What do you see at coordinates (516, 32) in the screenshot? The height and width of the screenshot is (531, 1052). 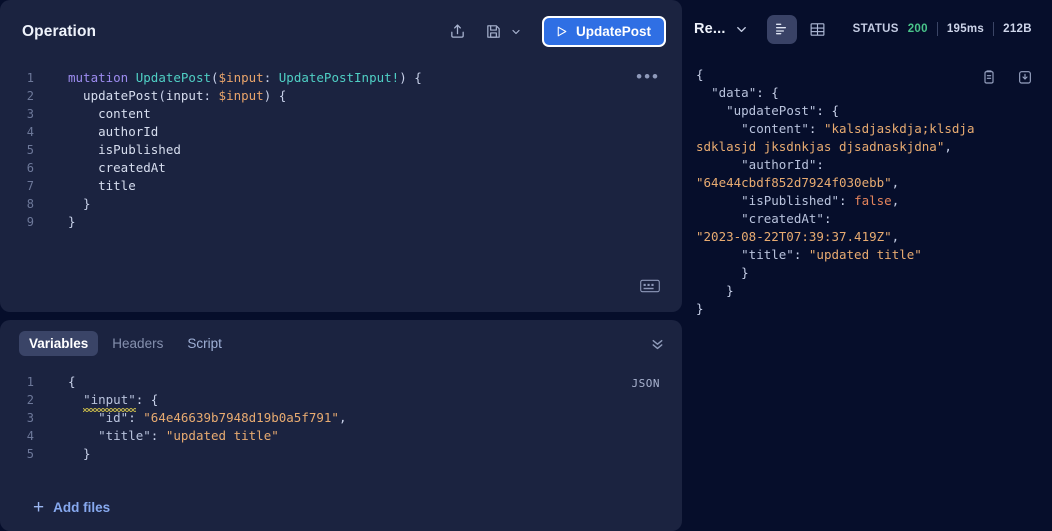 I see `save-dropdown-chevron-down-icon` at bounding box center [516, 32].